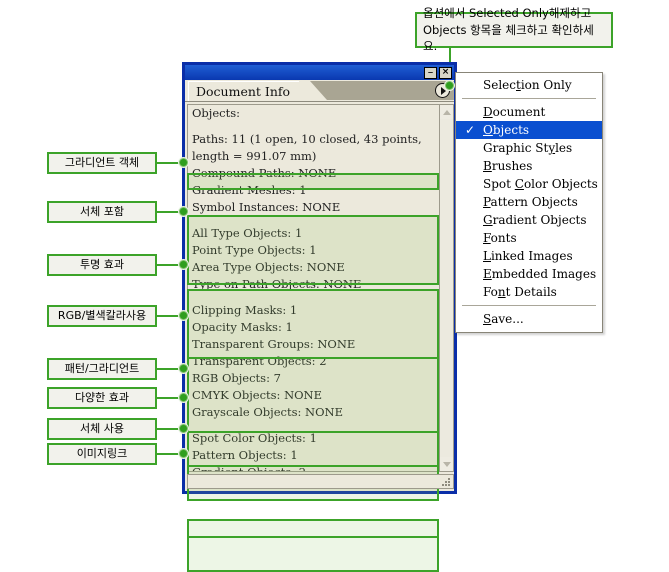 The image size is (669, 572). Describe the element at coordinates (320, 481) in the screenshot. I see `palette-status-bar` at that location.